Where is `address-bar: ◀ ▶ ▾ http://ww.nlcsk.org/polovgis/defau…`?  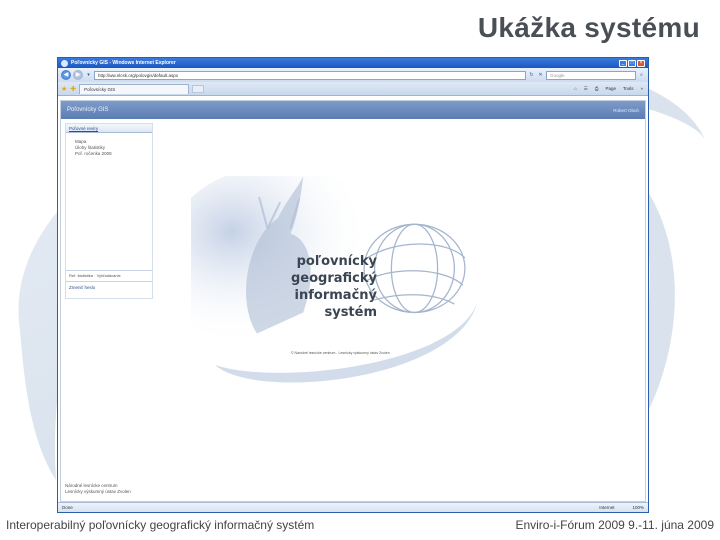
address-bar: ◀ ▶ ▾ http://ww.nlcsk.org/polovgis/defau… is located at coordinates (353, 75).